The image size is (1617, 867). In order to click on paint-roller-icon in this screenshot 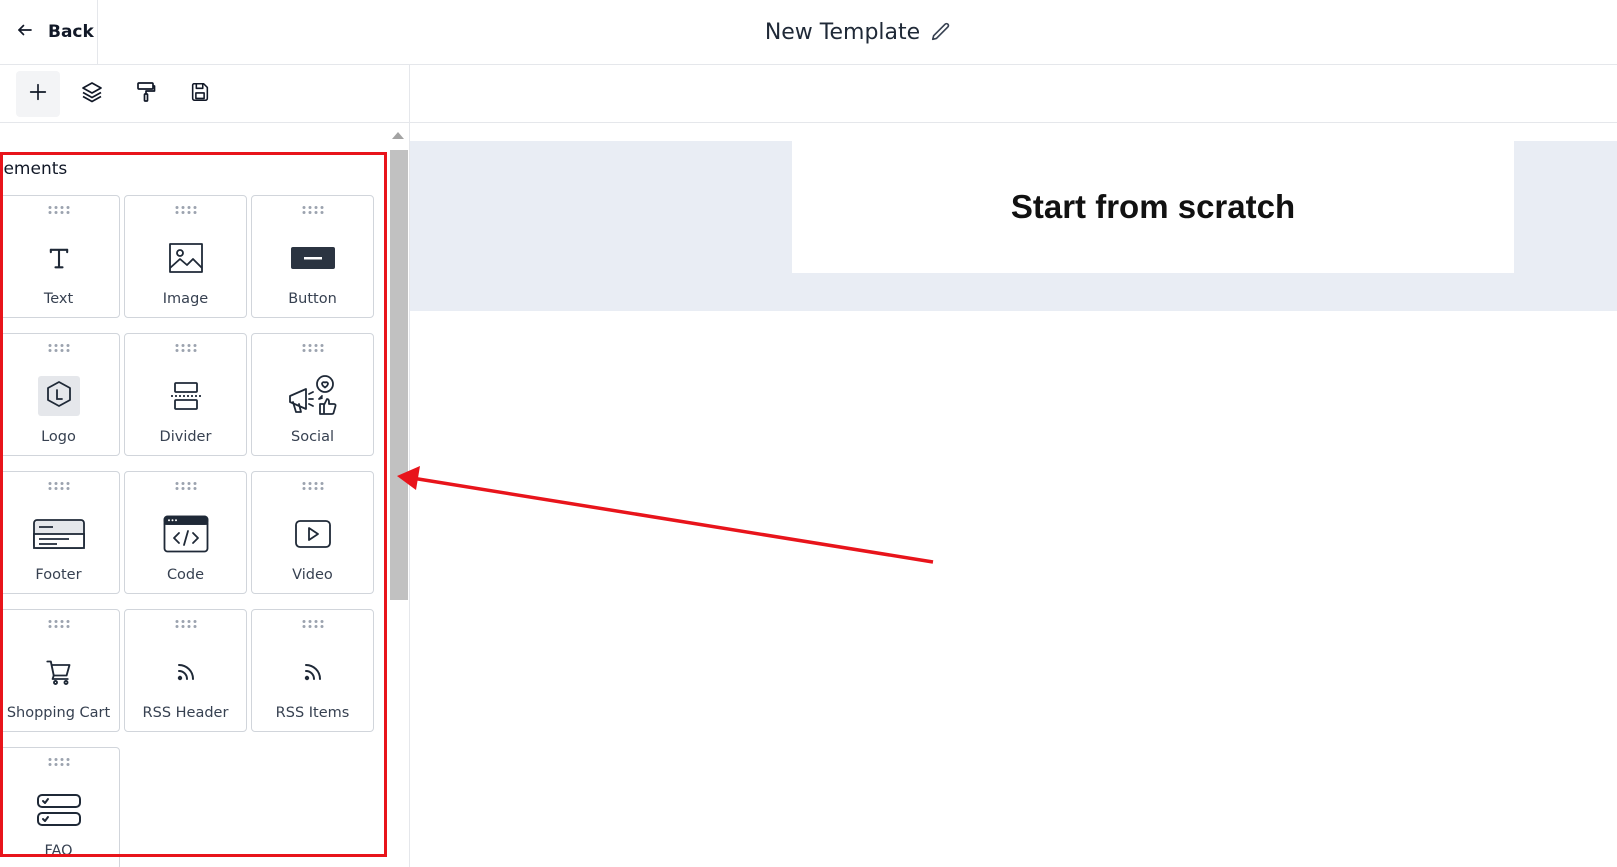, I will do `click(146, 94)`.